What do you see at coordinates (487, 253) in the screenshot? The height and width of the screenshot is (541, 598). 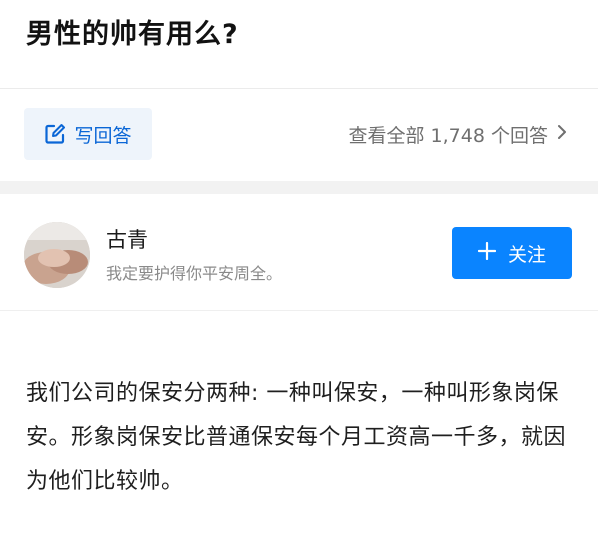 I see `plus-icon` at bounding box center [487, 253].